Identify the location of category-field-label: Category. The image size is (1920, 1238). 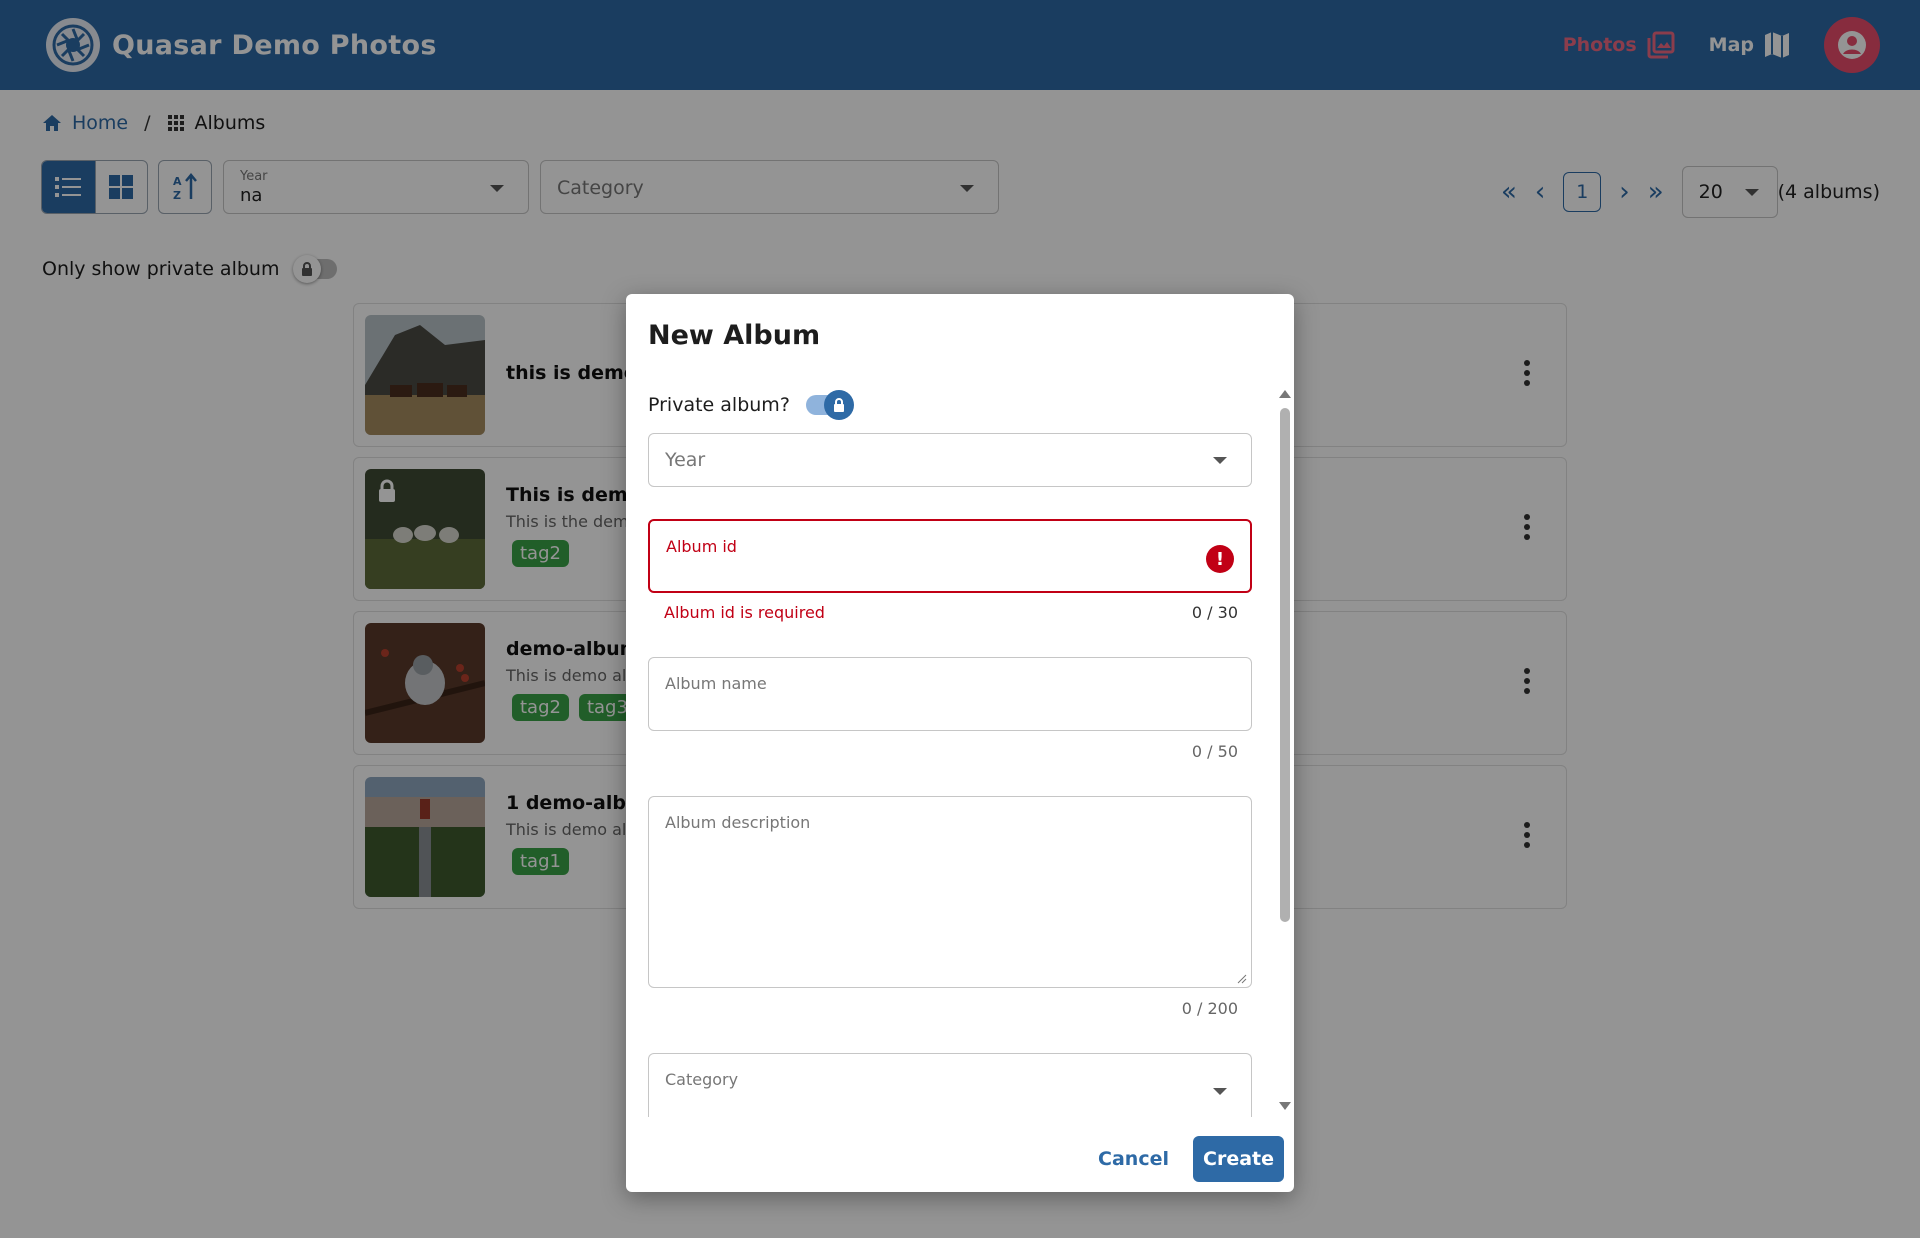
(702, 1079).